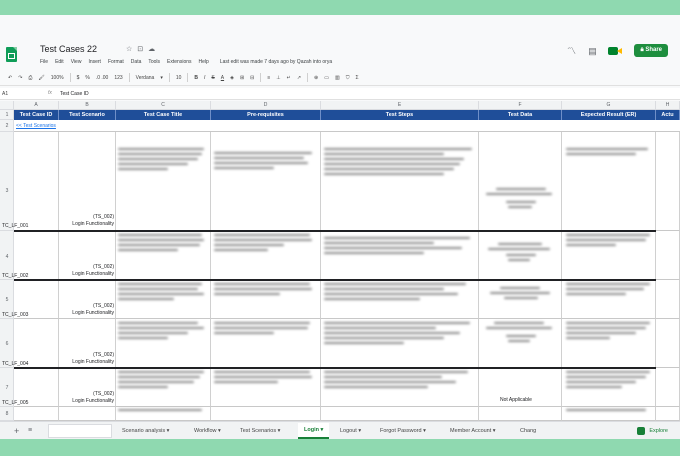 This screenshot has height=456, width=680. I want to click on column-header-g: G, so click(609, 105).